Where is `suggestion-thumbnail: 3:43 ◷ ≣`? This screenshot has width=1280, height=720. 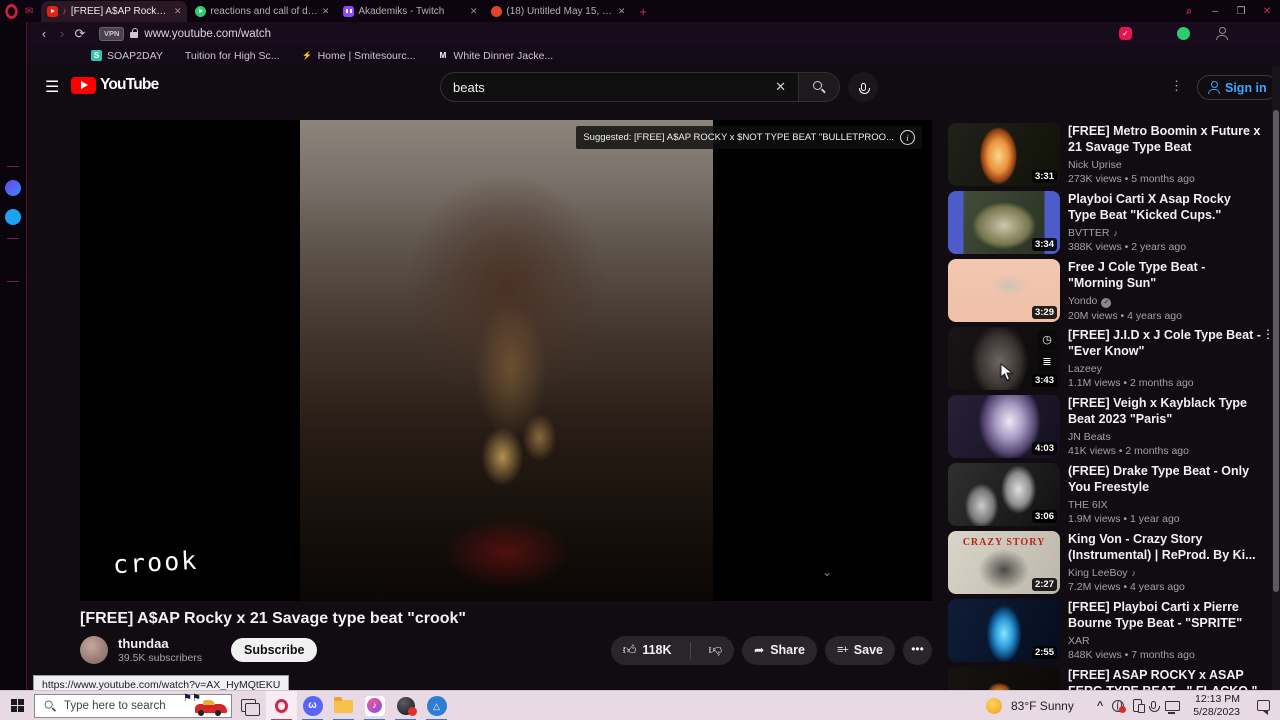
suggestion-thumbnail: 3:43 ◷ ≣ is located at coordinates (1004, 358).